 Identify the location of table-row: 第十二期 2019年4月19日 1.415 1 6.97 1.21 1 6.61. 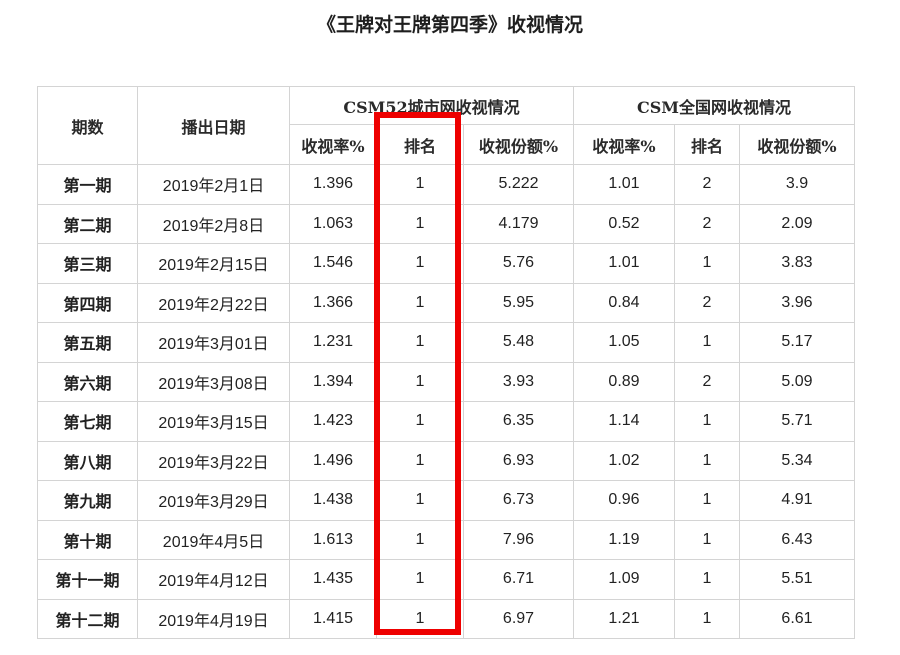
(446, 618).